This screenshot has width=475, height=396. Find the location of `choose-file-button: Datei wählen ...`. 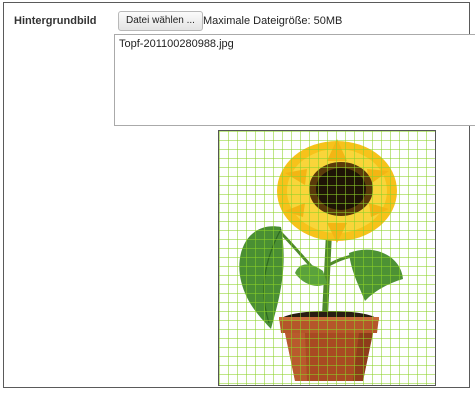

choose-file-button: Datei wählen ... is located at coordinates (160, 21).